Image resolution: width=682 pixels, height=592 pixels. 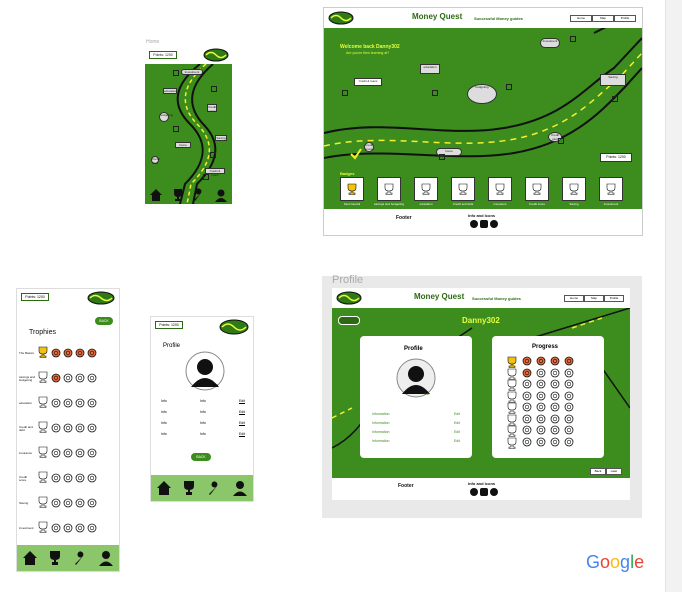 I want to click on trophy-row: investment, so click(x=68, y=529).